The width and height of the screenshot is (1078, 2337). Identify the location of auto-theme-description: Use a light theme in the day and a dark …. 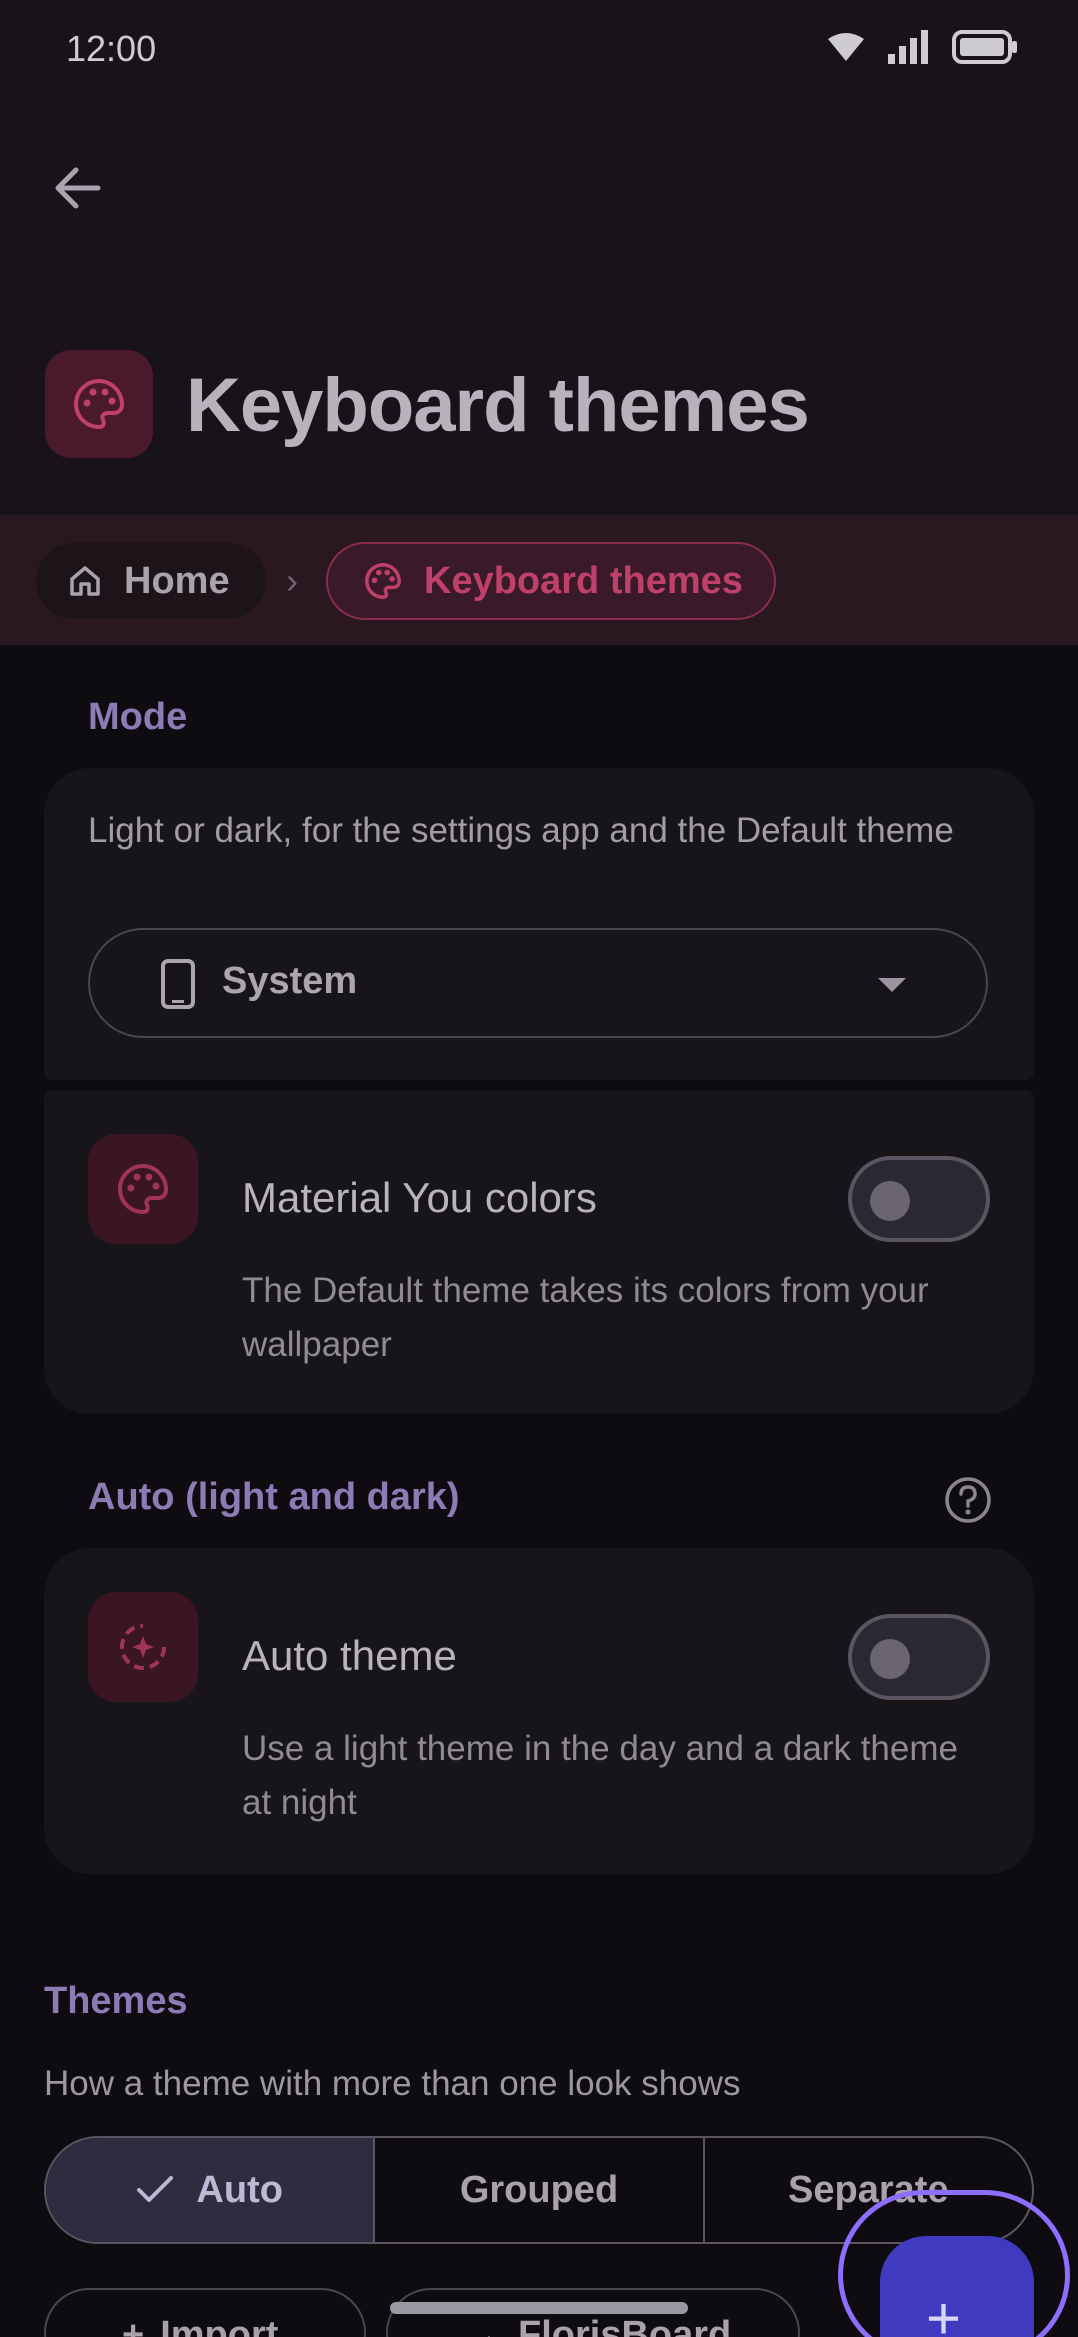
(600, 1775).